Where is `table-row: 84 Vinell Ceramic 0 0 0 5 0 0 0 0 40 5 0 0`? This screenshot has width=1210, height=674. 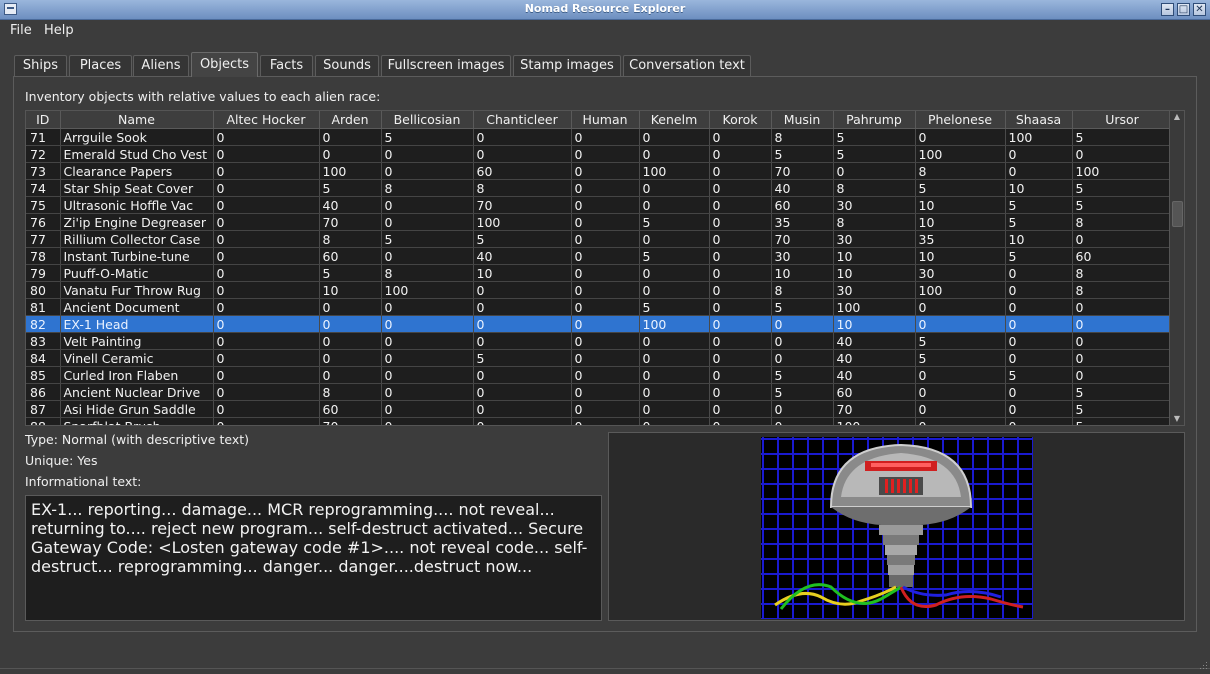
table-row: 84 Vinell Ceramic 0 0 0 5 0 0 0 0 40 5 0 0 is located at coordinates (599, 358).